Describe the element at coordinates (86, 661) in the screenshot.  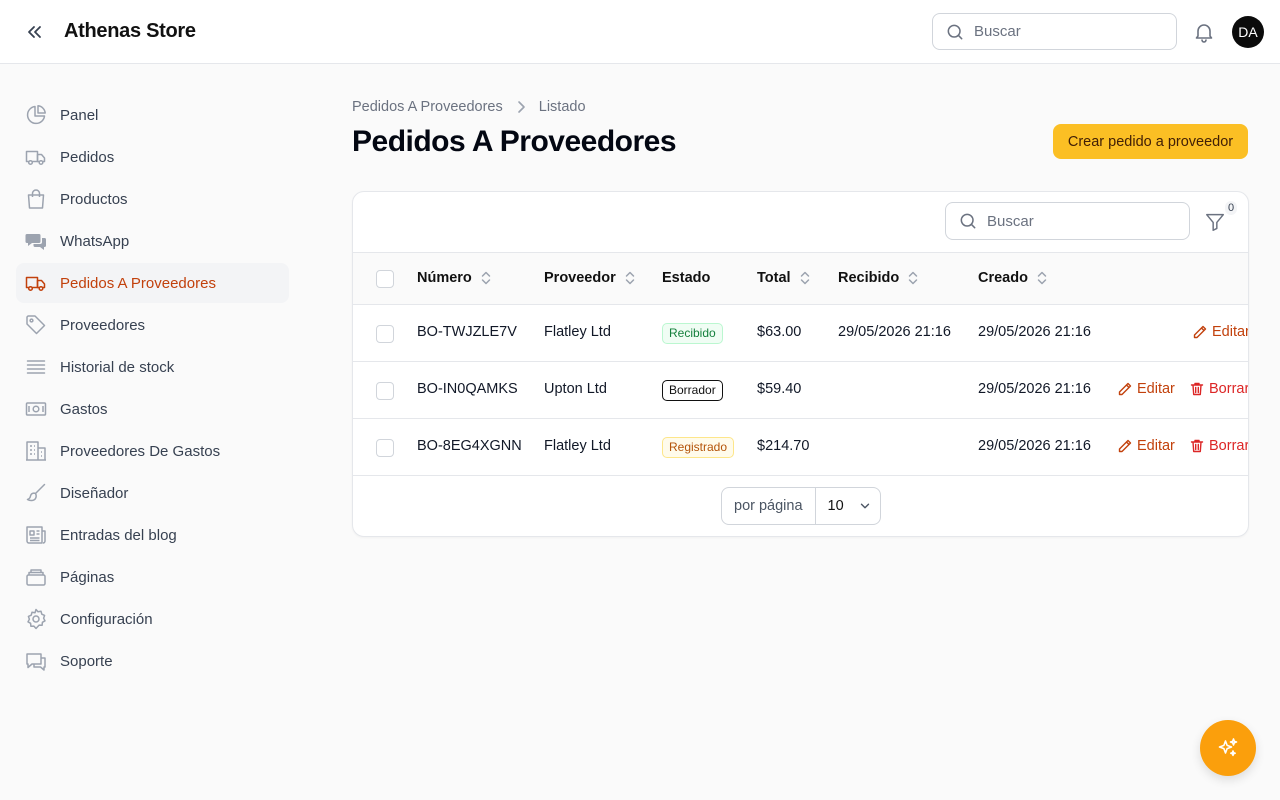
I see `sidebar-item-label: Soporte` at that location.